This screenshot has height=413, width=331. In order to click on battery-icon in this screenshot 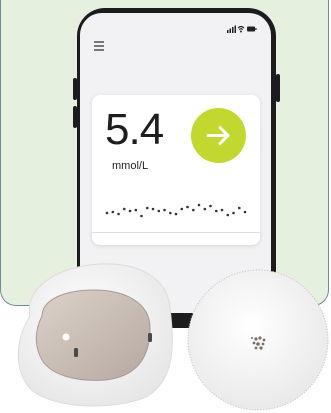, I will do `click(252, 29)`.